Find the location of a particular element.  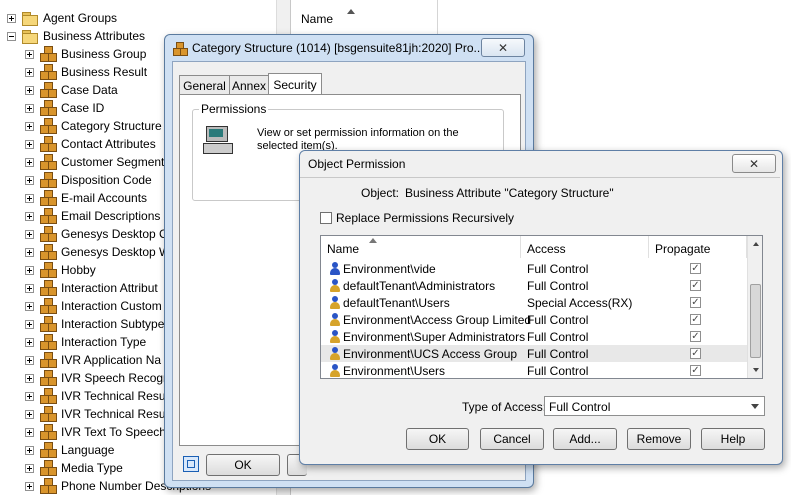

tree-item: E-mail Accounts is located at coordinates (86, 198).